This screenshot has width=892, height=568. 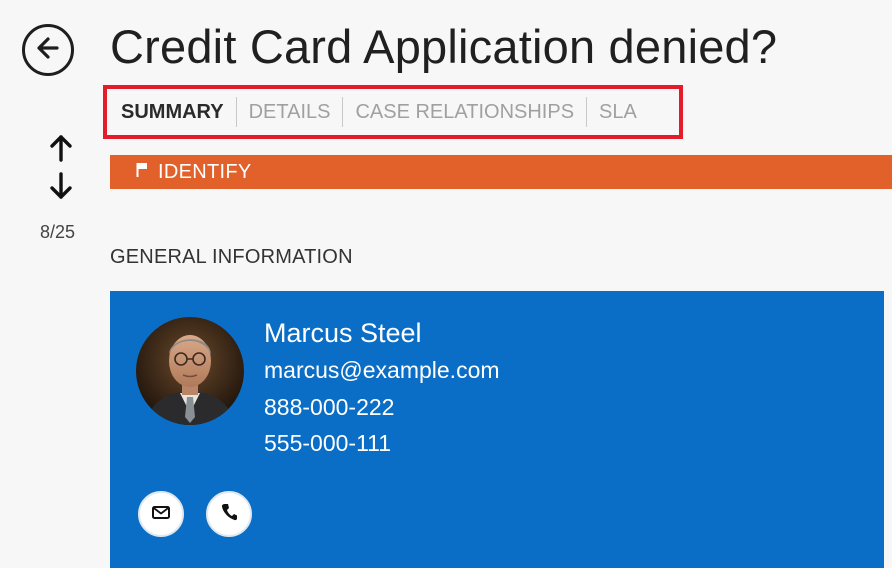 I want to click on back-arrow-icon, so click(x=48, y=50).